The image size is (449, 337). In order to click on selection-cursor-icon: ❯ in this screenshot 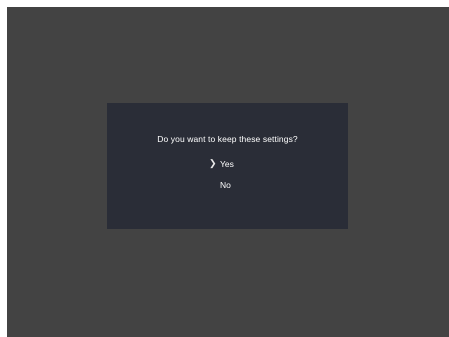, I will do `click(213, 163)`.